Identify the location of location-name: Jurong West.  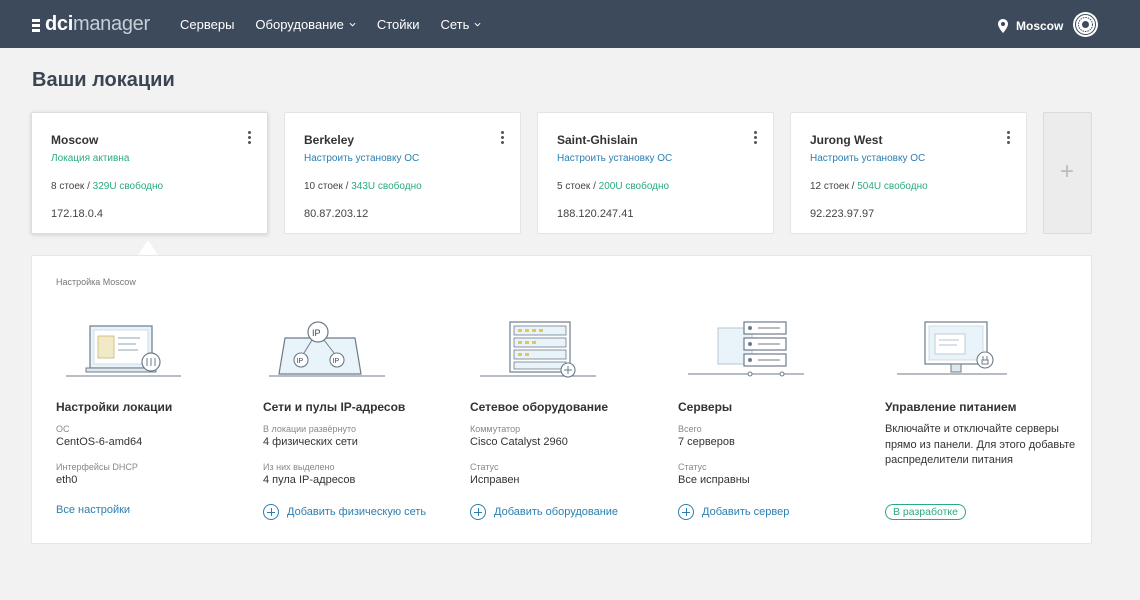
(846, 140).